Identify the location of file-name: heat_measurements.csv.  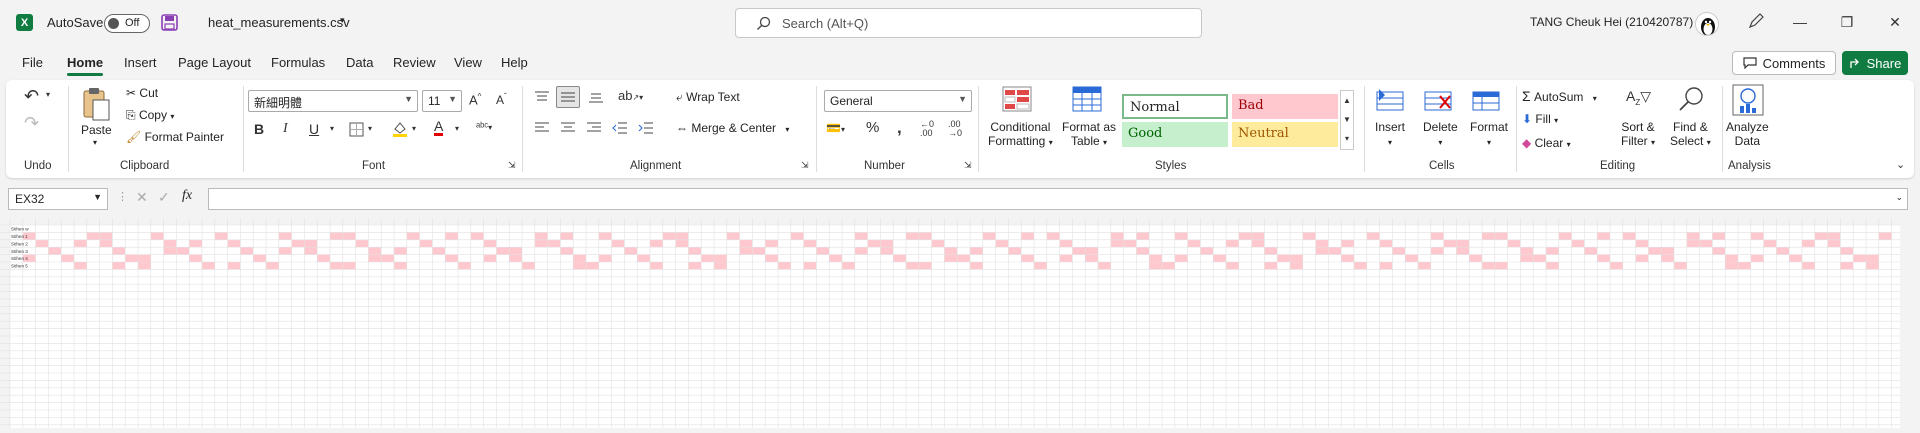
(279, 22).